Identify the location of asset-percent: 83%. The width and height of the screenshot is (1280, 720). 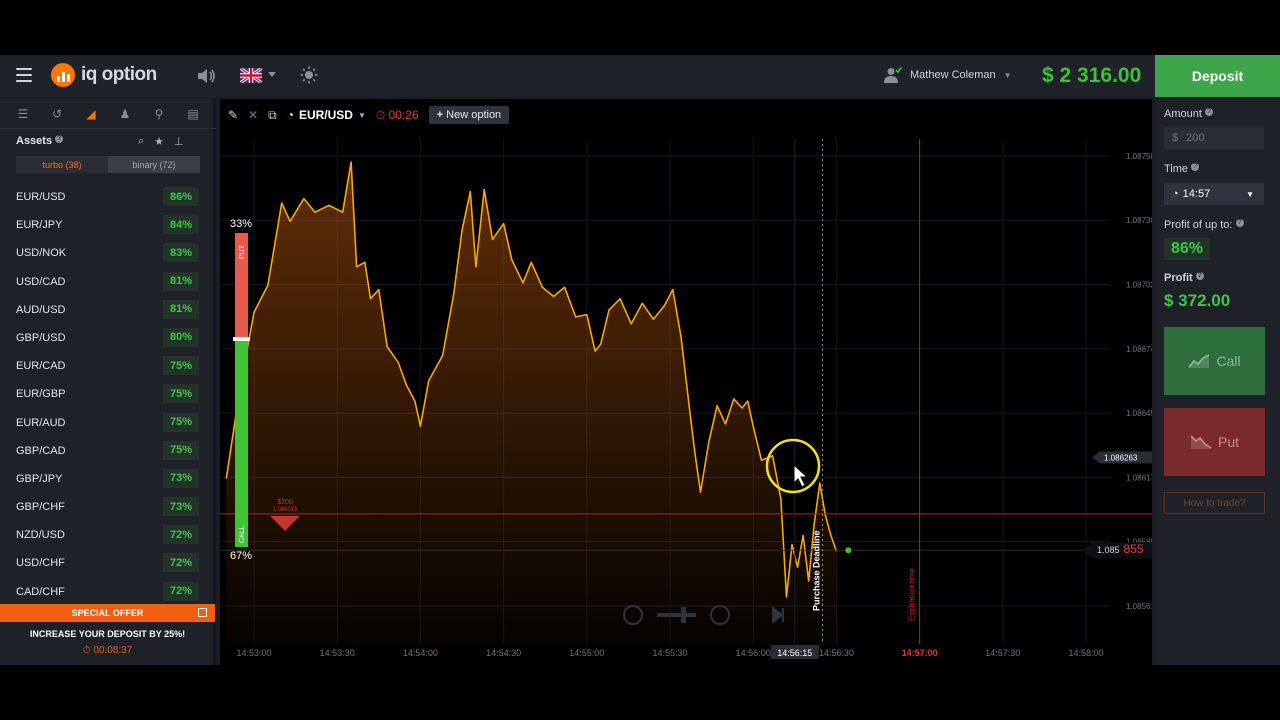
(181, 253).